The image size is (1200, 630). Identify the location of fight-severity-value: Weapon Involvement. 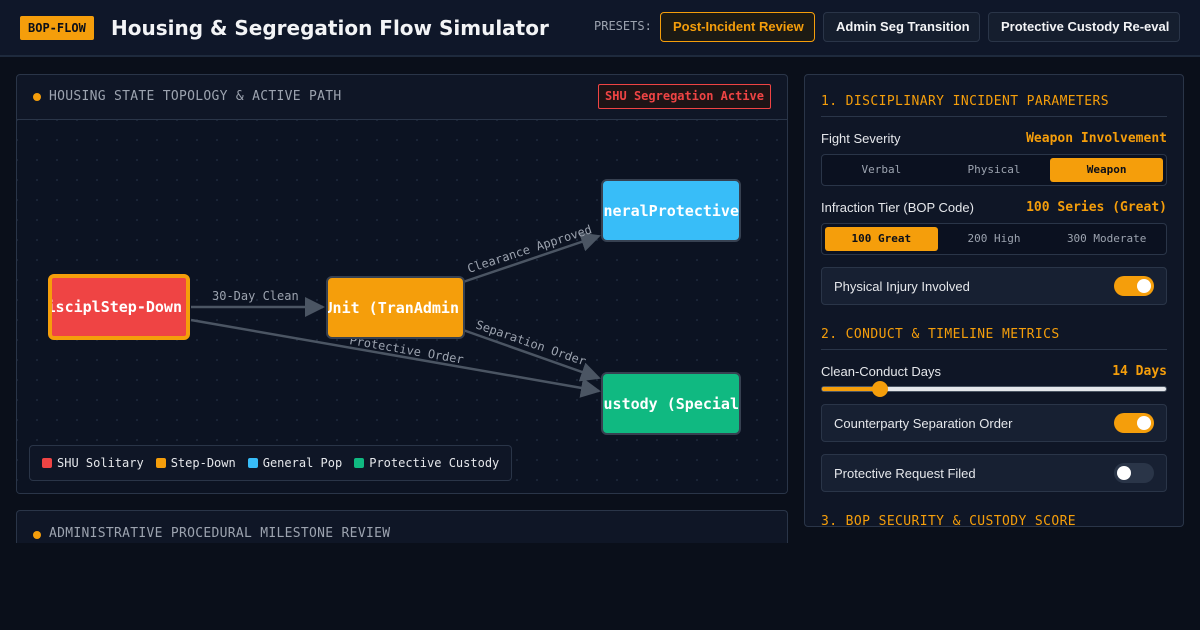
(1096, 138).